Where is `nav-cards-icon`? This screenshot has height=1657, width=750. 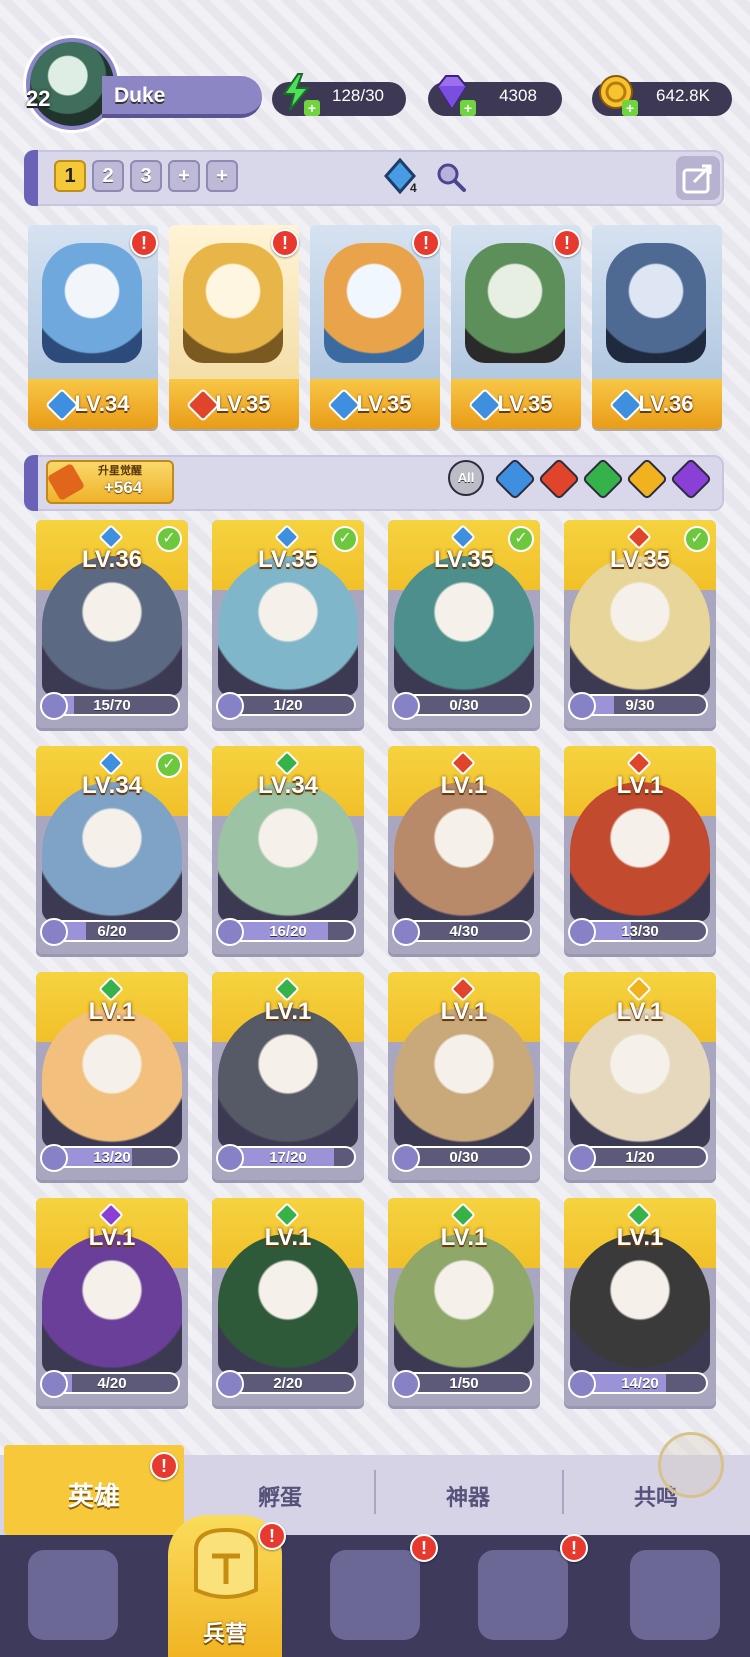
nav-cards-icon is located at coordinates (73, 1595).